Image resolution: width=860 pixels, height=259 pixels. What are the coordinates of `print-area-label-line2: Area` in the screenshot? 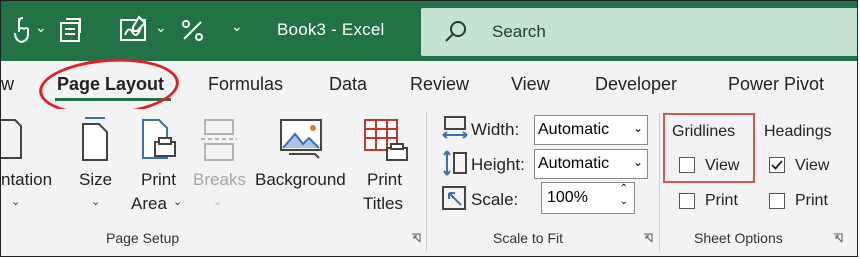 It's located at (149, 204).